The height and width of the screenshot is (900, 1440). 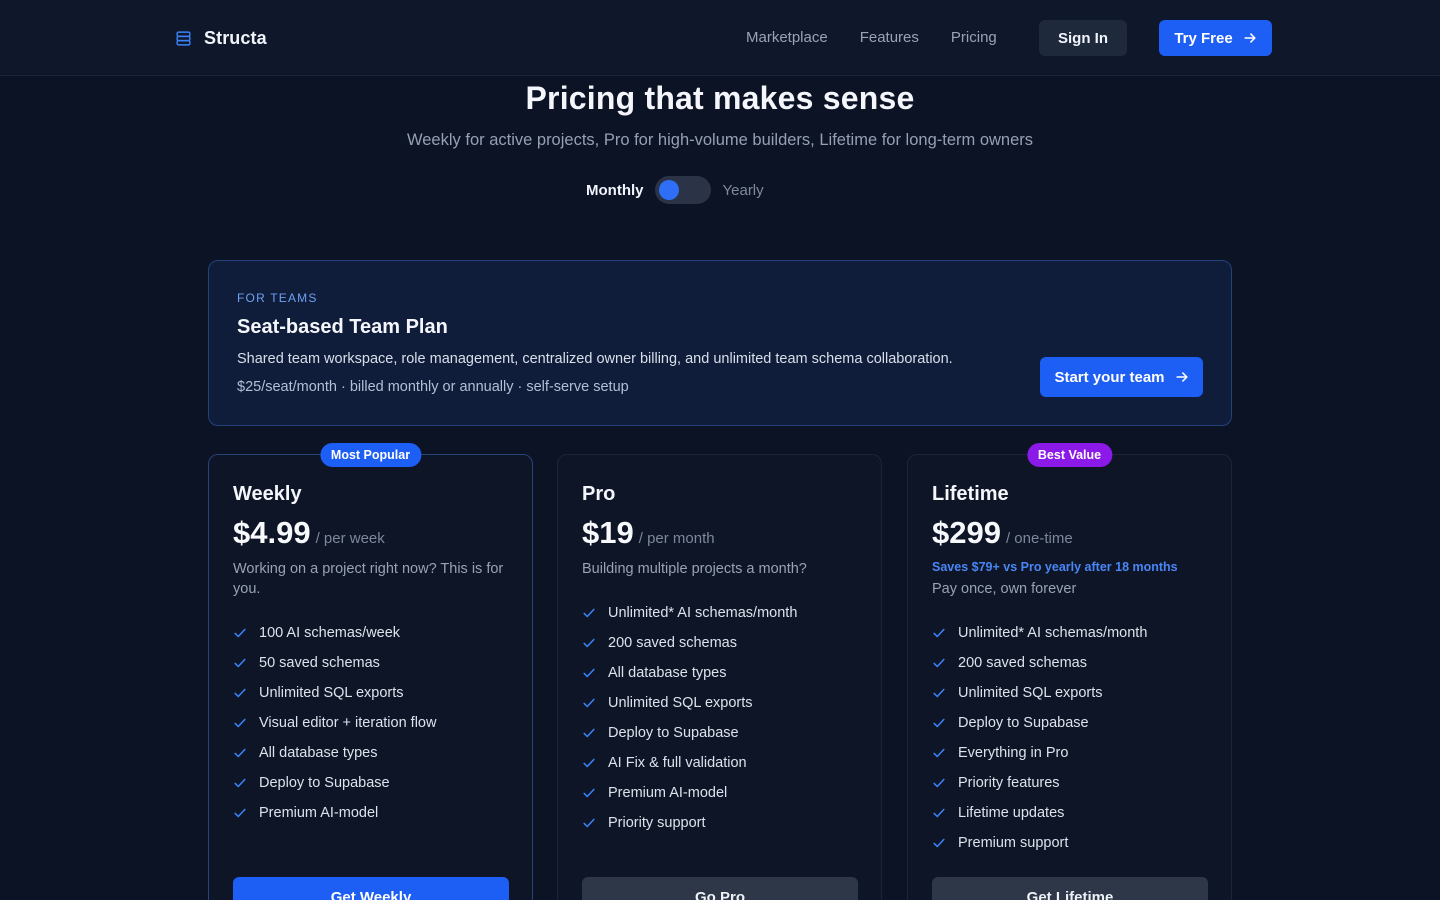 I want to click on feature-text: Priority features, so click(x=1009, y=783).